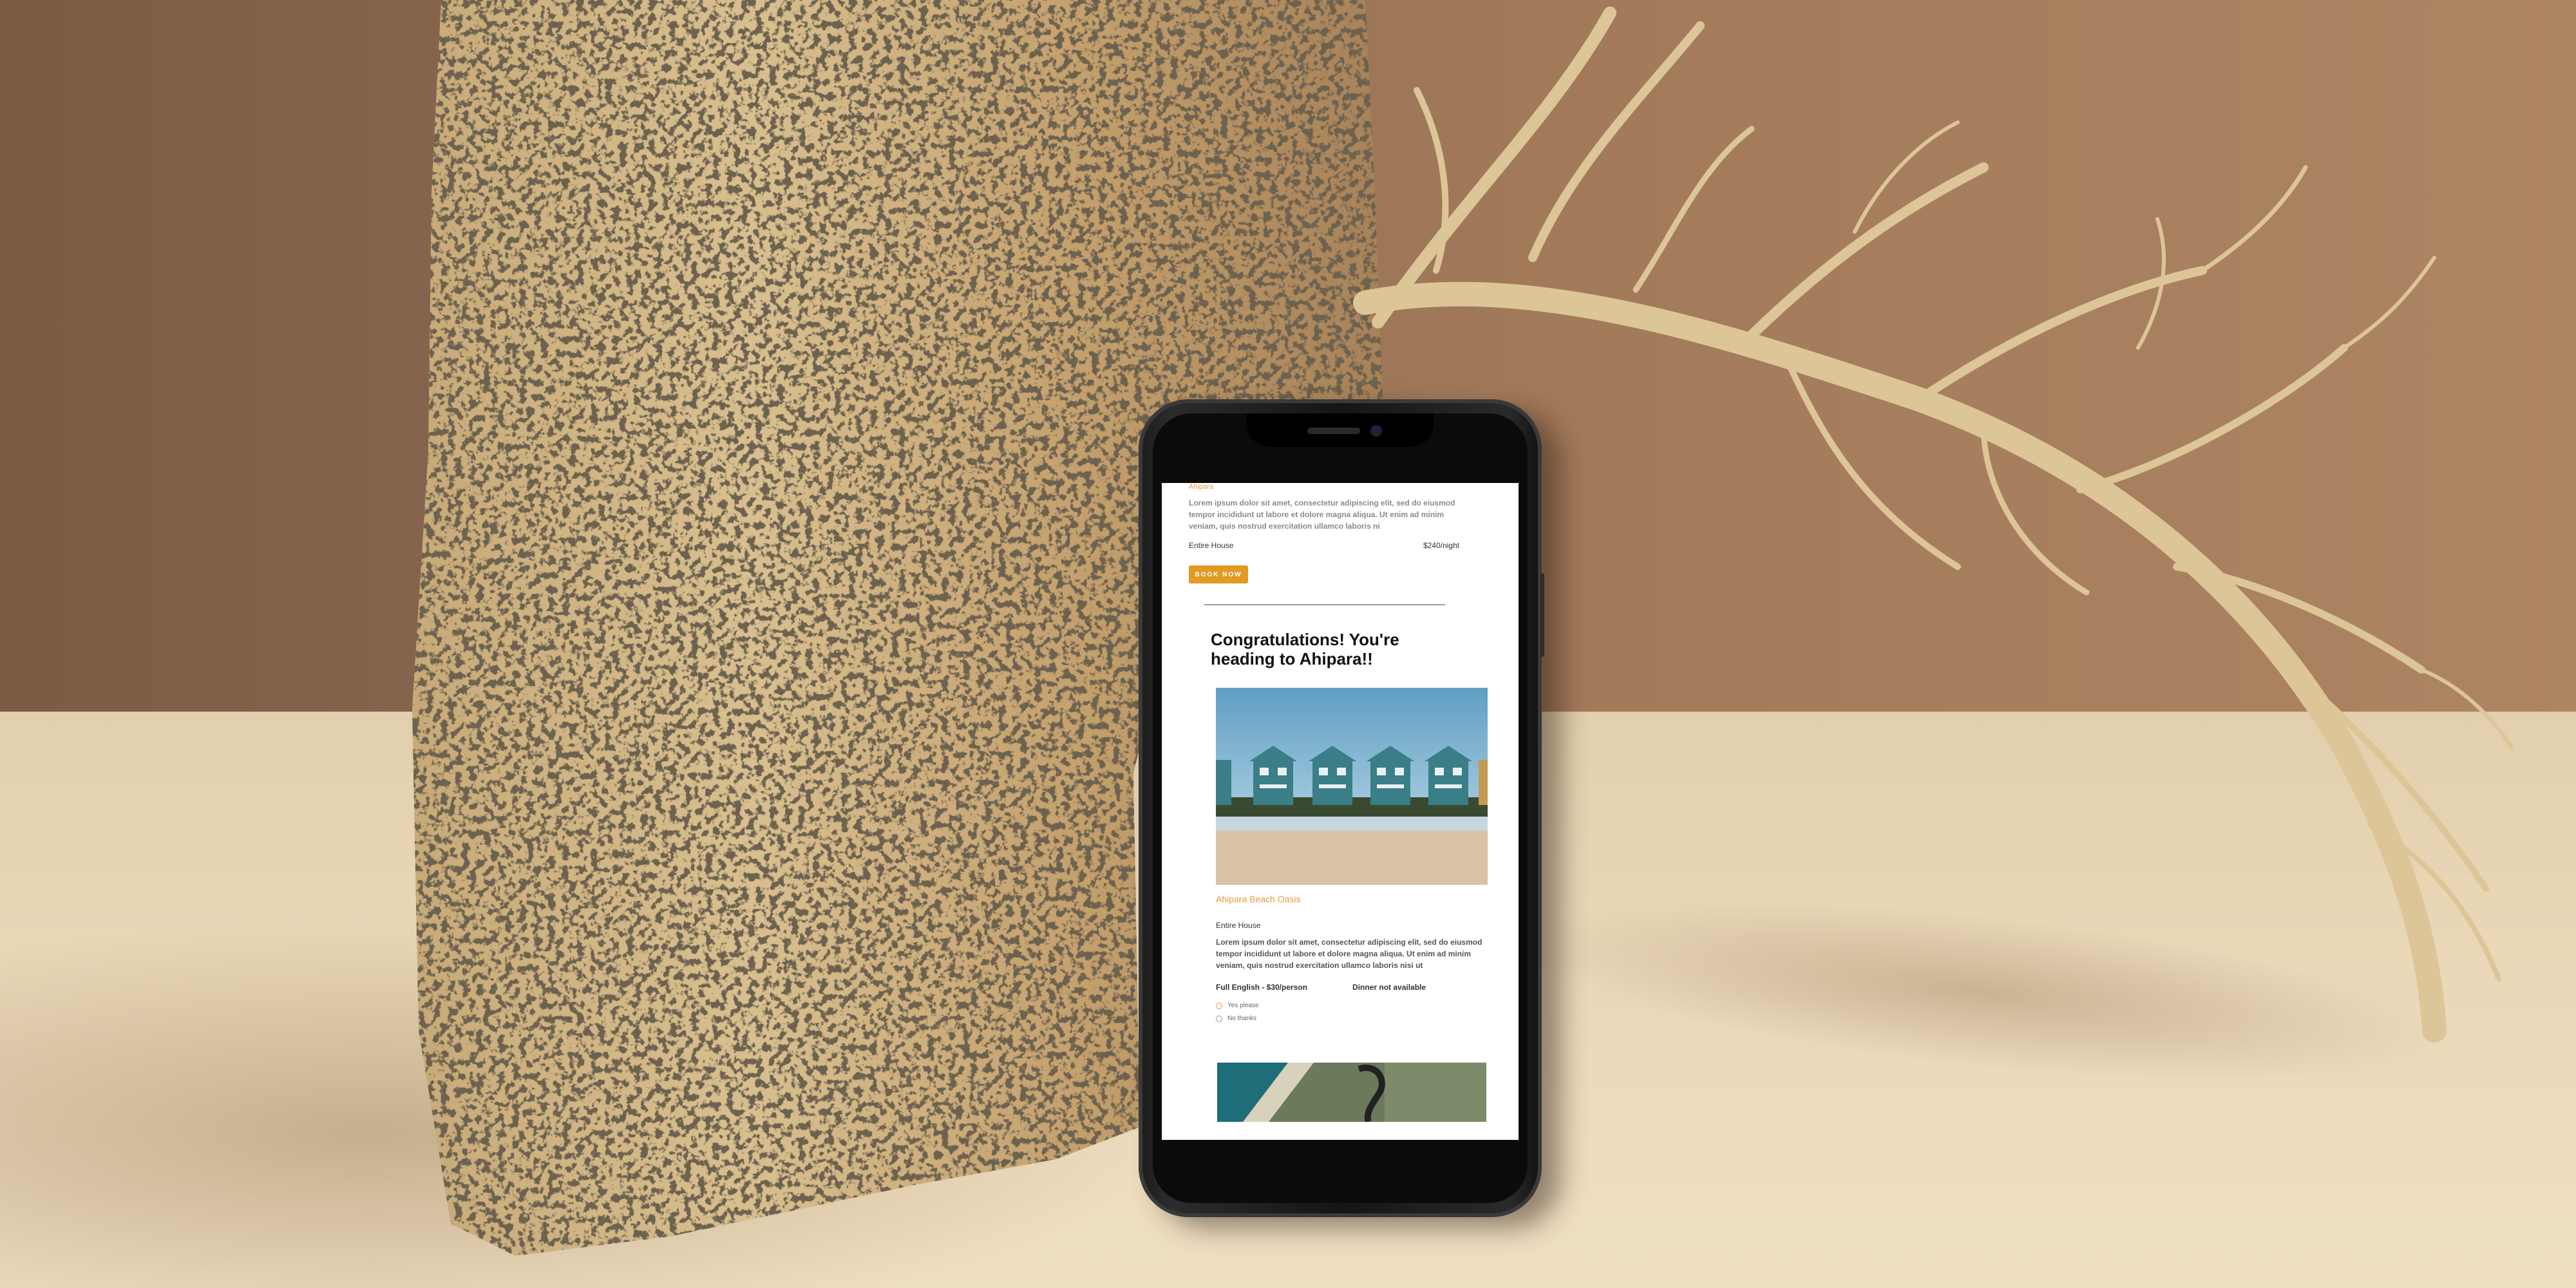 The height and width of the screenshot is (1288, 2576). Describe the element at coordinates (1211, 545) in the screenshot. I see `listing-type: Entire House` at that location.